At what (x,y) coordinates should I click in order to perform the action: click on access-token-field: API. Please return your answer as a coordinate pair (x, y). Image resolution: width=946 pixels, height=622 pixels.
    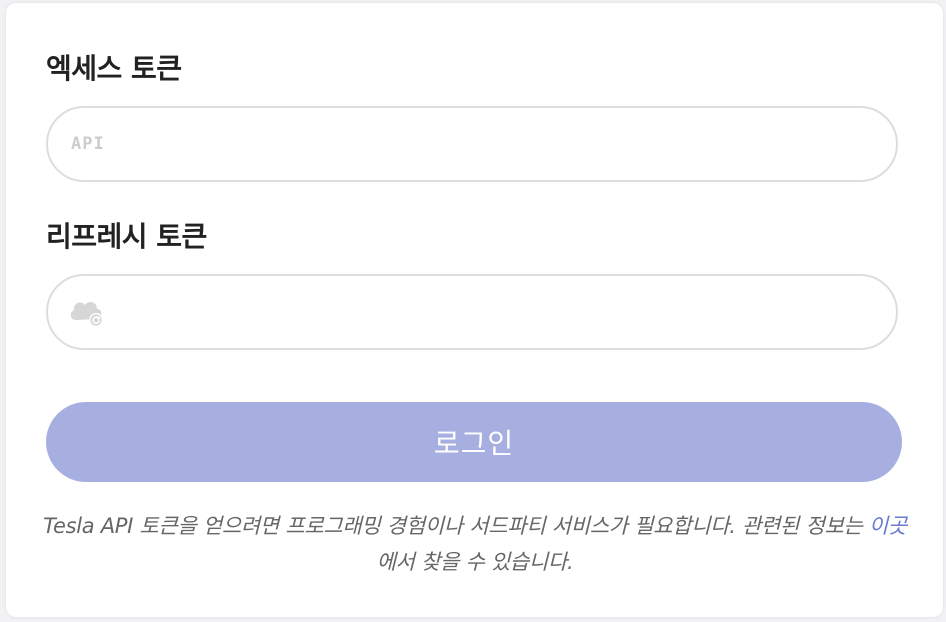
    Looking at the image, I should click on (472, 144).